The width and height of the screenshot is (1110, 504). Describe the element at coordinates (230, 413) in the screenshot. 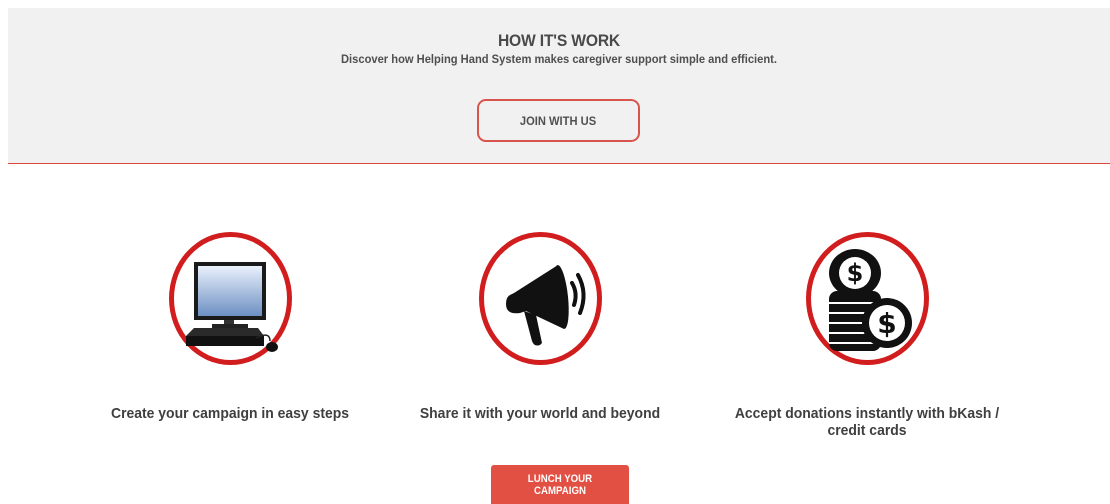

I see `step-label: Create your campaign in easy steps` at that location.